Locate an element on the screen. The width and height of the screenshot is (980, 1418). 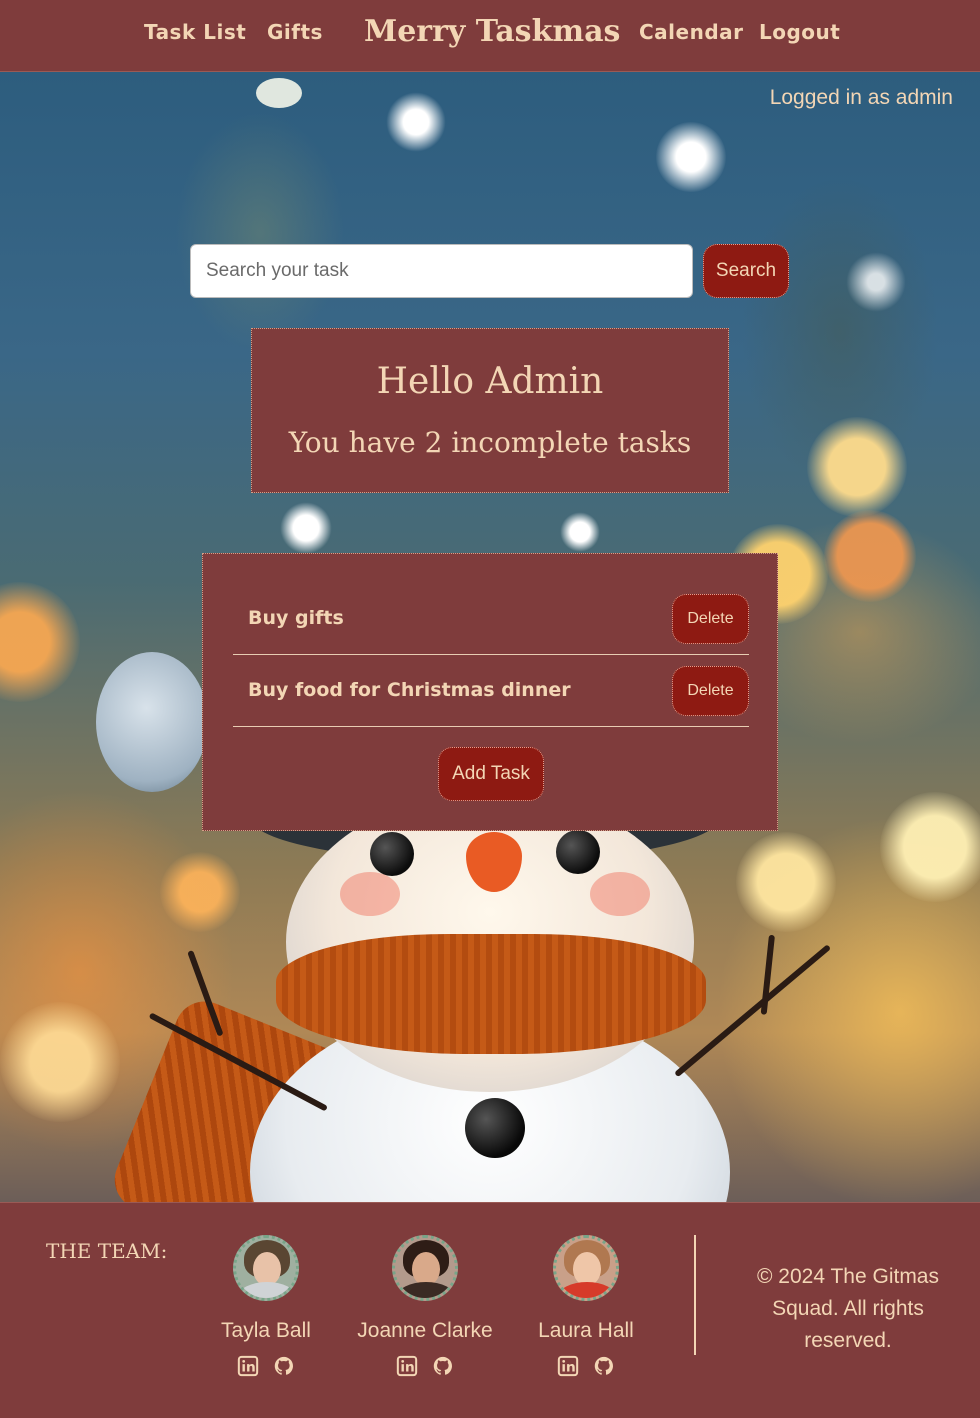
task-row: Buy food for Christmas dinner Delete is located at coordinates (491, 691).